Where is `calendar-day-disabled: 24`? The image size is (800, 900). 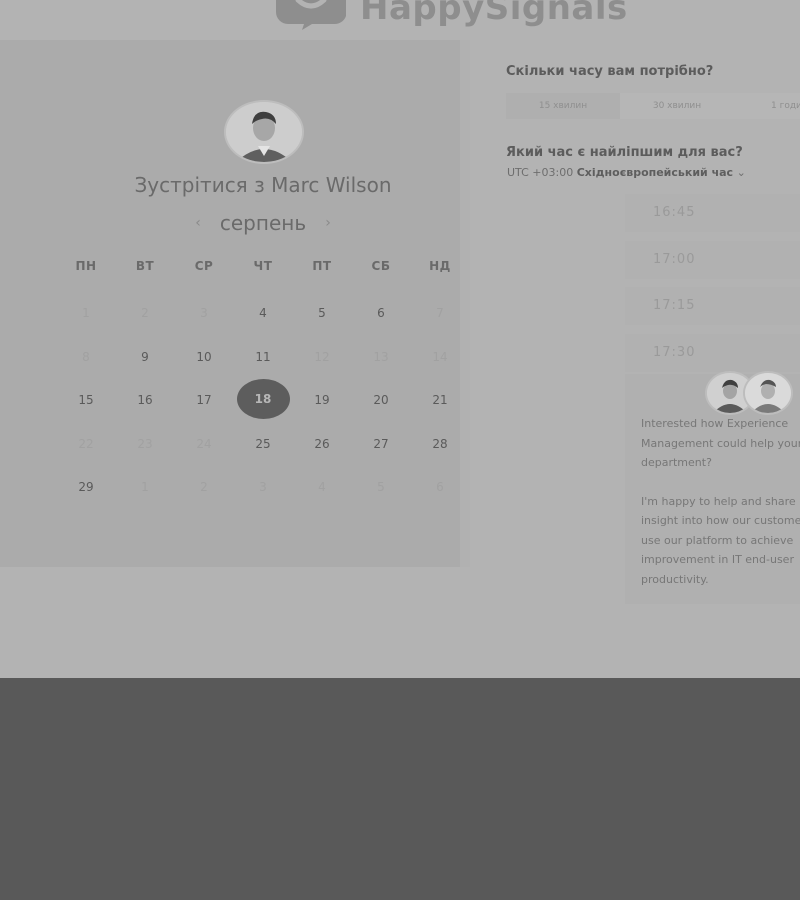
calendar-day-disabled: 24 is located at coordinates (204, 444).